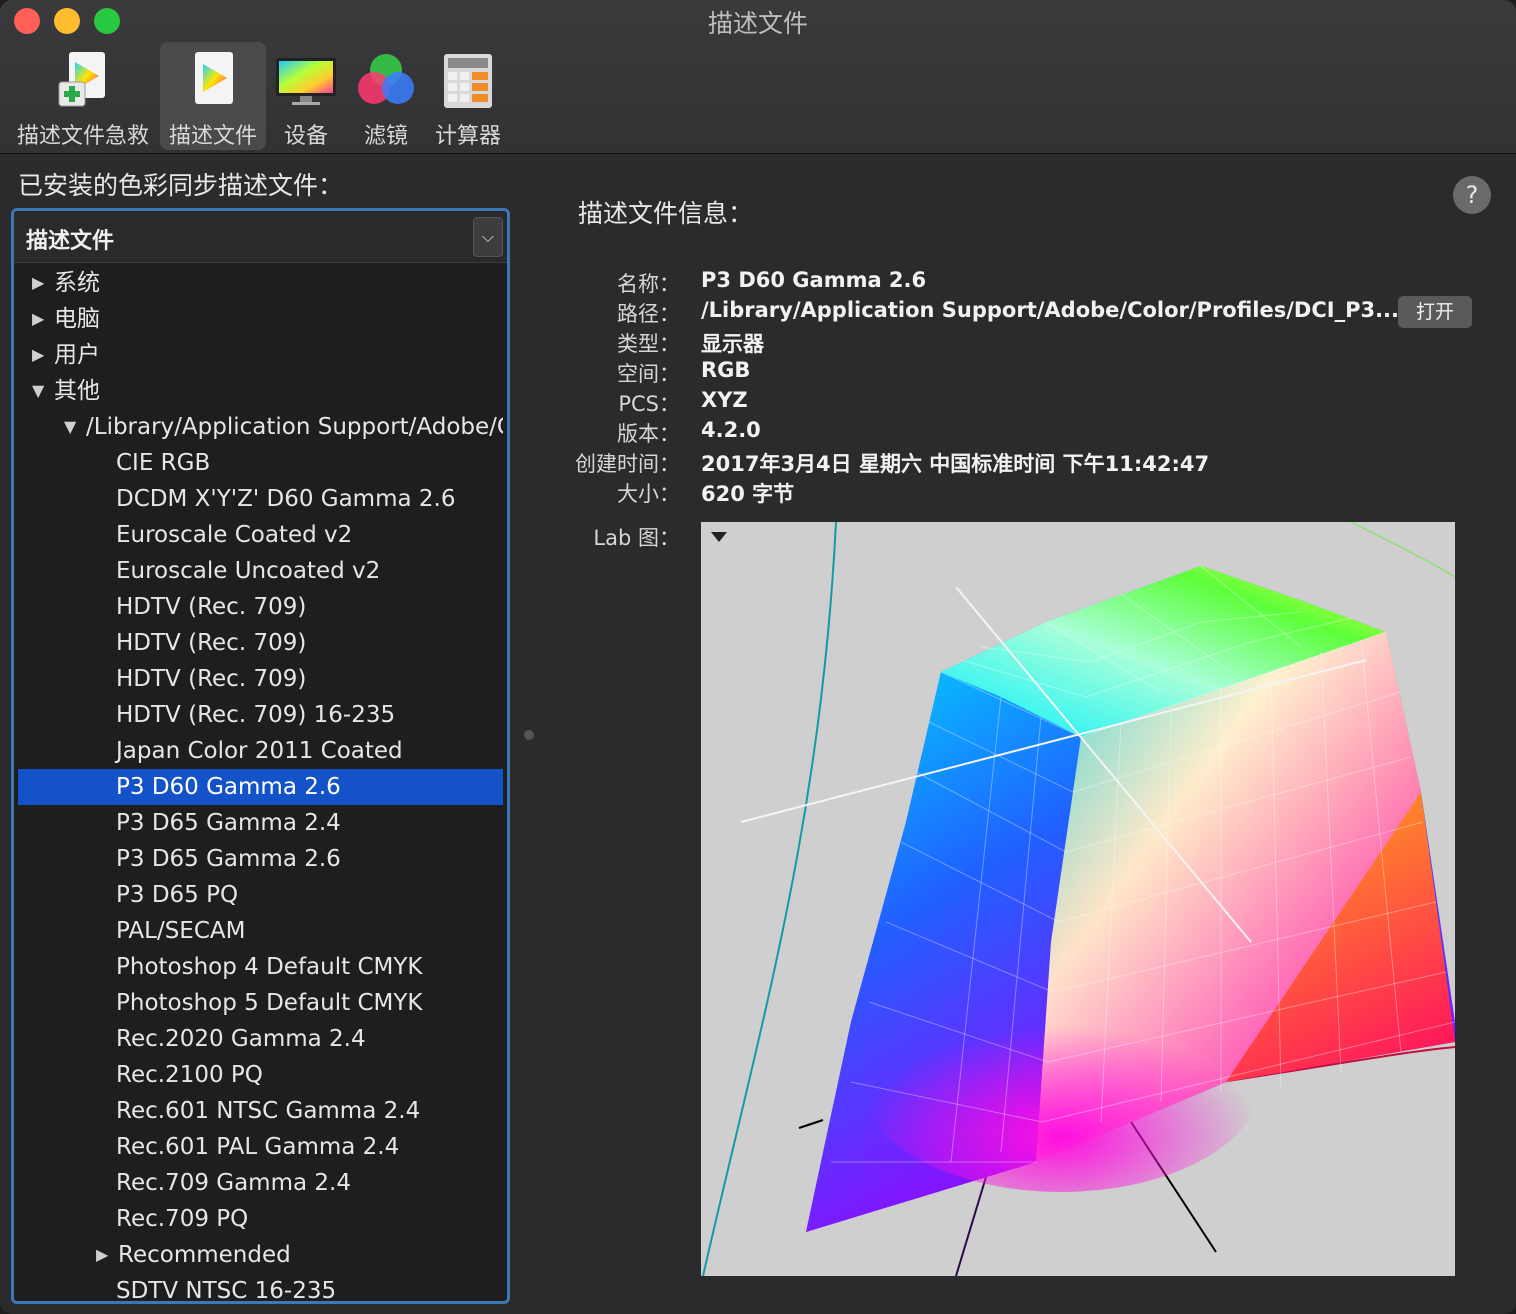 The height and width of the screenshot is (1314, 1516). What do you see at coordinates (189, 1075) in the screenshot?
I see `row-label: Rec.2100 PQ` at bounding box center [189, 1075].